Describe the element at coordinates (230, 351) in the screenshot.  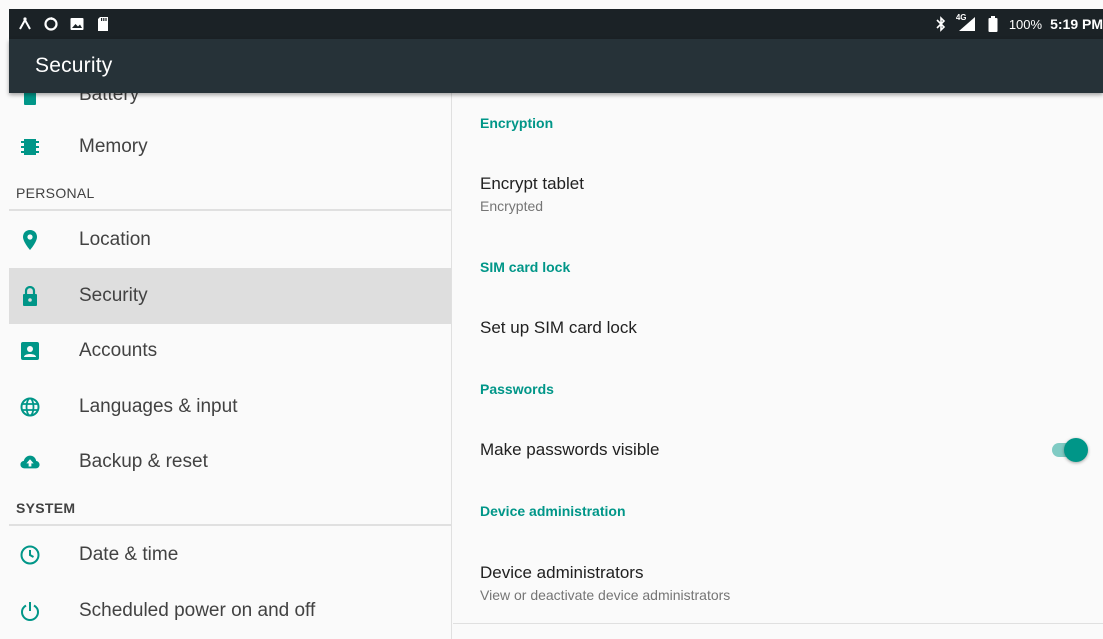
I see `sidebar-item-accounts: Accounts` at that location.